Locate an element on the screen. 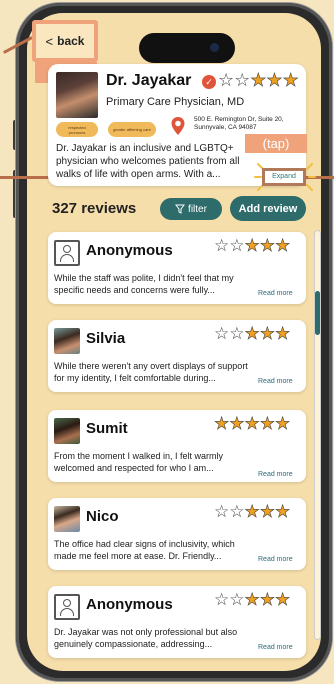 The image size is (334, 684). scrollbar-thumb is located at coordinates (317, 313).